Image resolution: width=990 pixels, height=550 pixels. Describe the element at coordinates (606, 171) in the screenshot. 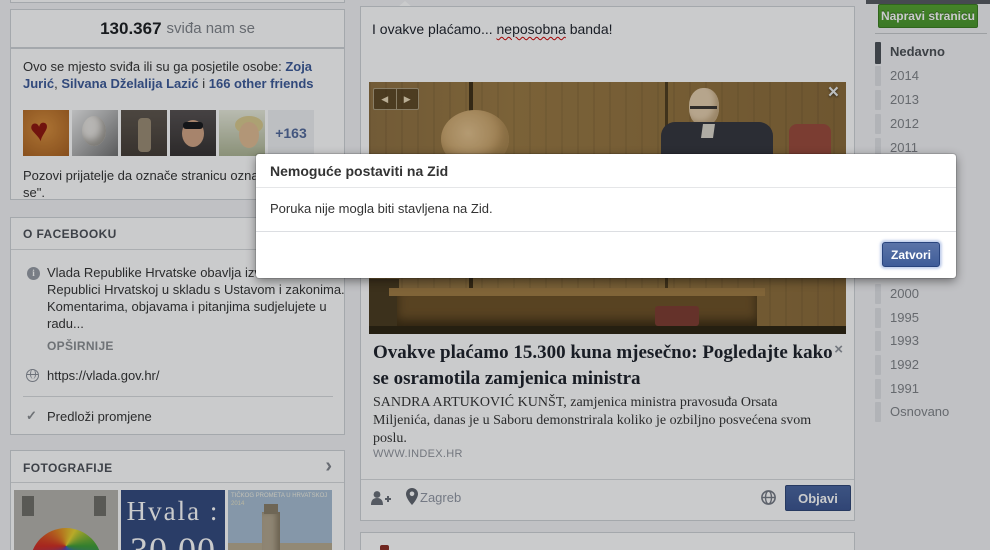

I see `dialog-title: Nemoguće postaviti na Zid` at that location.